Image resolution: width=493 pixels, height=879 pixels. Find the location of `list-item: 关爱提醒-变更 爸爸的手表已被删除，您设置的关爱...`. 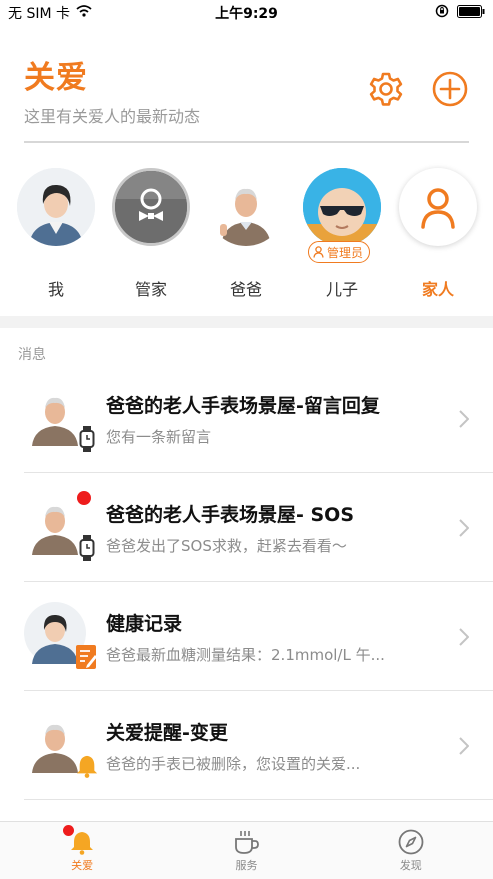

list-item: 关爱提醒-变更 爸爸的手表已被删除，您设置的关爱... is located at coordinates (246, 745).